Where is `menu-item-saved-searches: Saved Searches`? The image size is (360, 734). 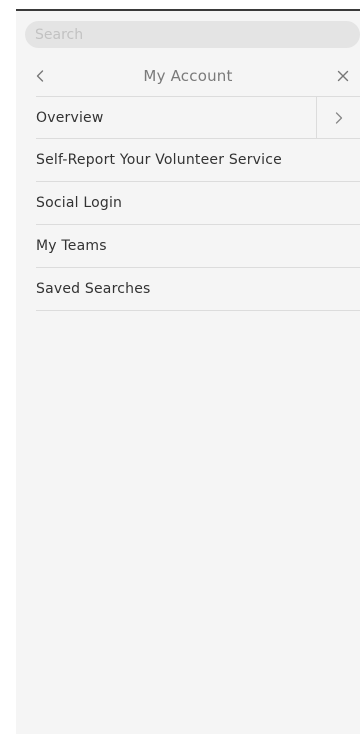 menu-item-saved-searches: Saved Searches is located at coordinates (198, 289).